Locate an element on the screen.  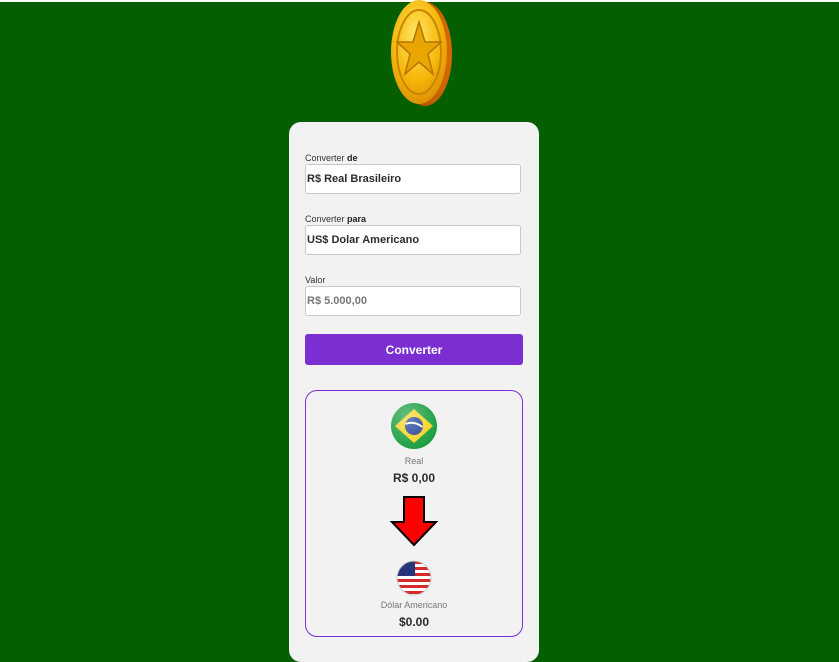
convert-button: Converter is located at coordinates (414, 349).